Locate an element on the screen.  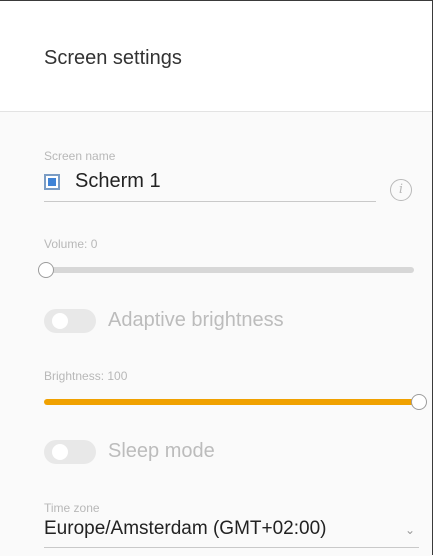
page-title: Screen settings is located at coordinates (113, 58).